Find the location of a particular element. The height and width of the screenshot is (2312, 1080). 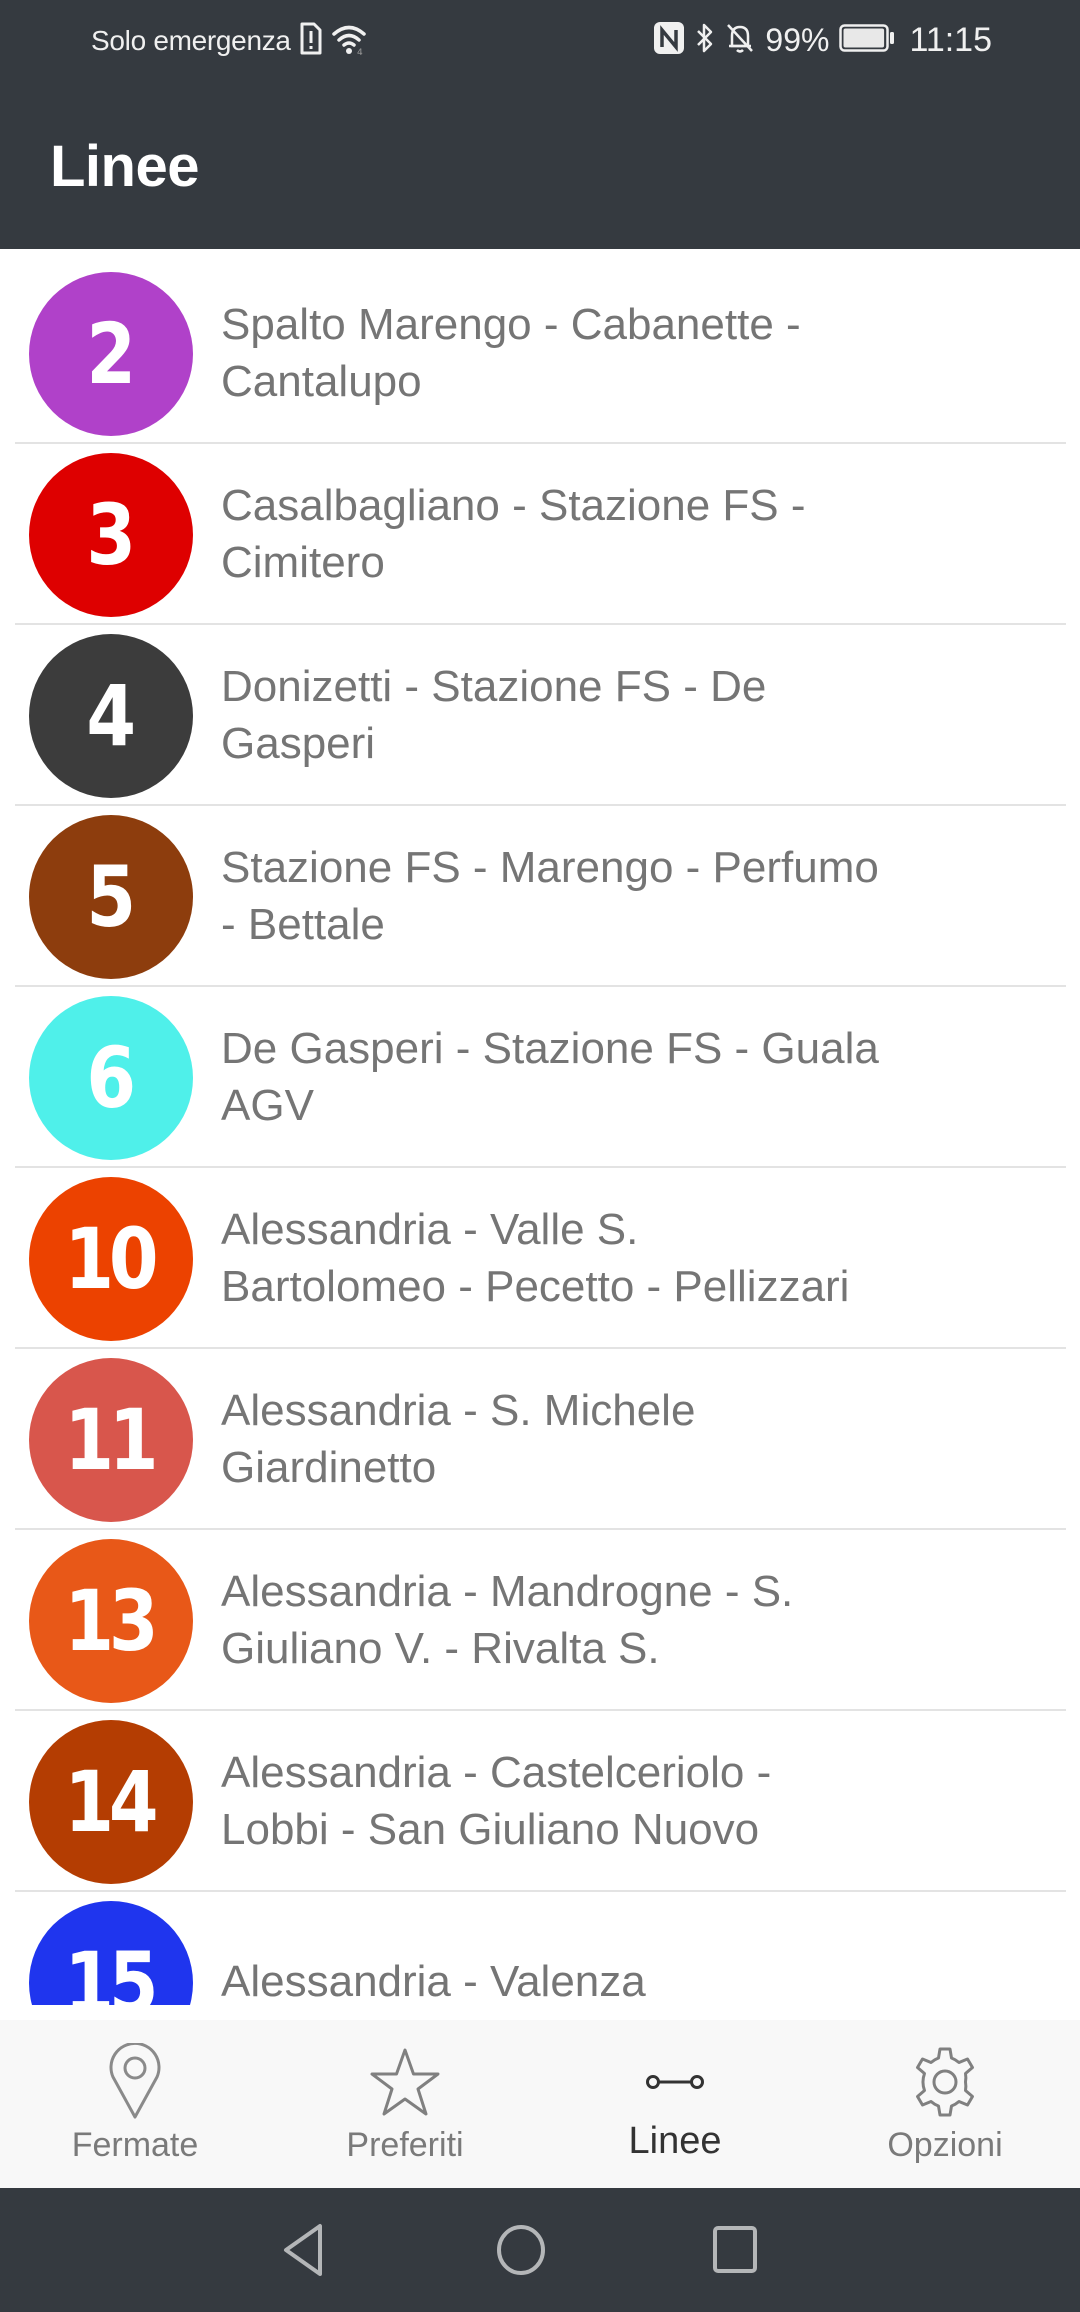

line-number: 2 is located at coordinates (111, 354).